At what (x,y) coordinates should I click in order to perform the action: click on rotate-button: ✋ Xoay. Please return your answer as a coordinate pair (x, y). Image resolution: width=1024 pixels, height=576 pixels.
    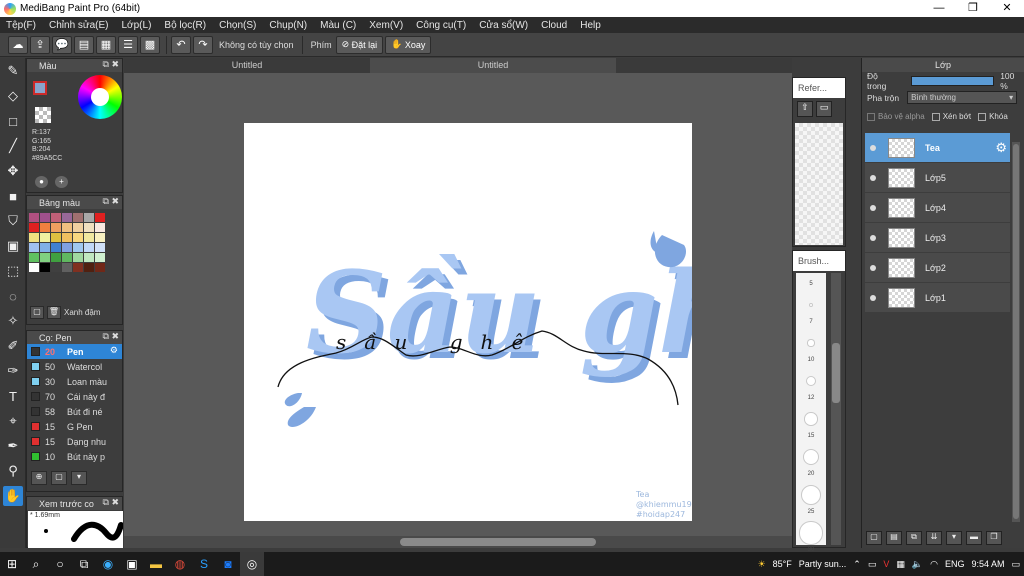
    Looking at the image, I should click on (408, 44).